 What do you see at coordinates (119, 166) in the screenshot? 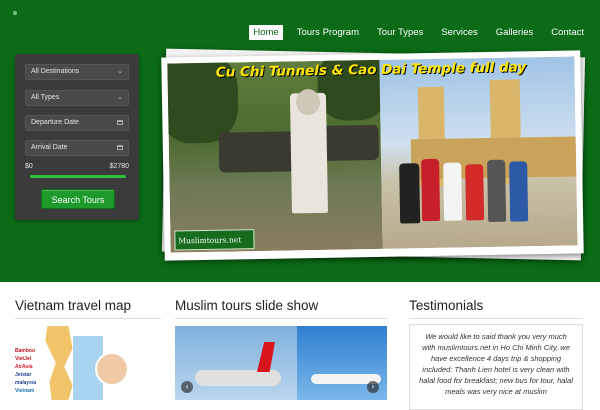
I see `price-max: $2780` at bounding box center [119, 166].